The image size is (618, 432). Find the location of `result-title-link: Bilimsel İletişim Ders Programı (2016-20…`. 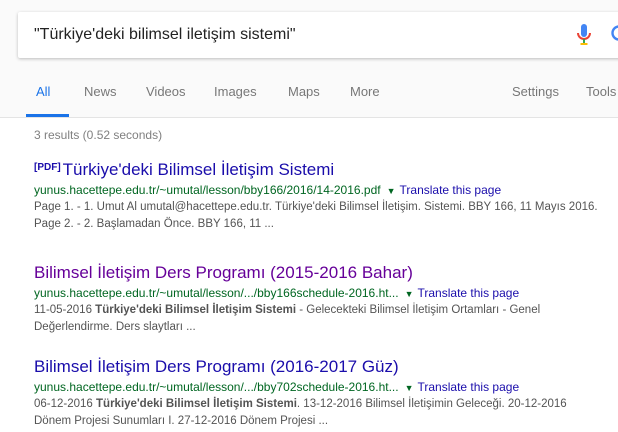

result-title-link: Bilimsel İletişim Ders Programı (2016-20… is located at coordinates (319, 367).